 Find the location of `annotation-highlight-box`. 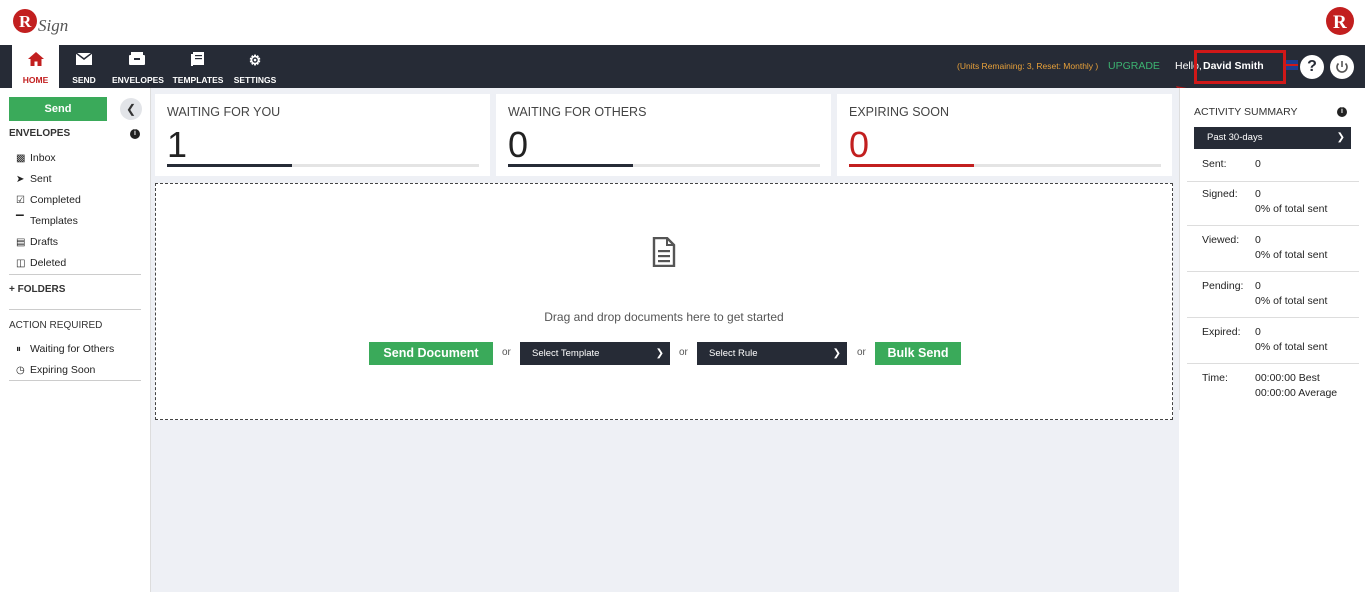

annotation-highlight-box is located at coordinates (1240, 67).